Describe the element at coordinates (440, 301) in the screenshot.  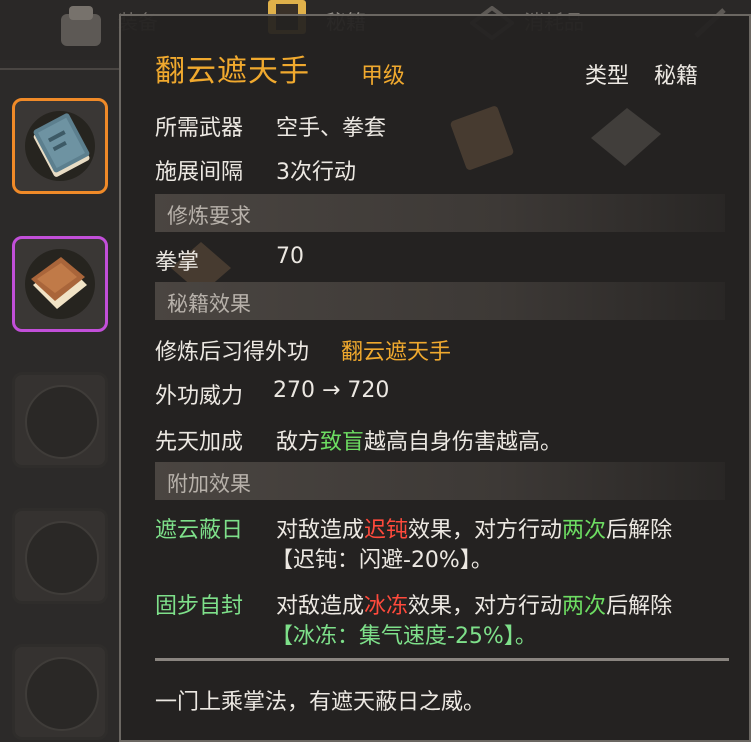
I see `section-header-effects: 秘籍效果` at that location.